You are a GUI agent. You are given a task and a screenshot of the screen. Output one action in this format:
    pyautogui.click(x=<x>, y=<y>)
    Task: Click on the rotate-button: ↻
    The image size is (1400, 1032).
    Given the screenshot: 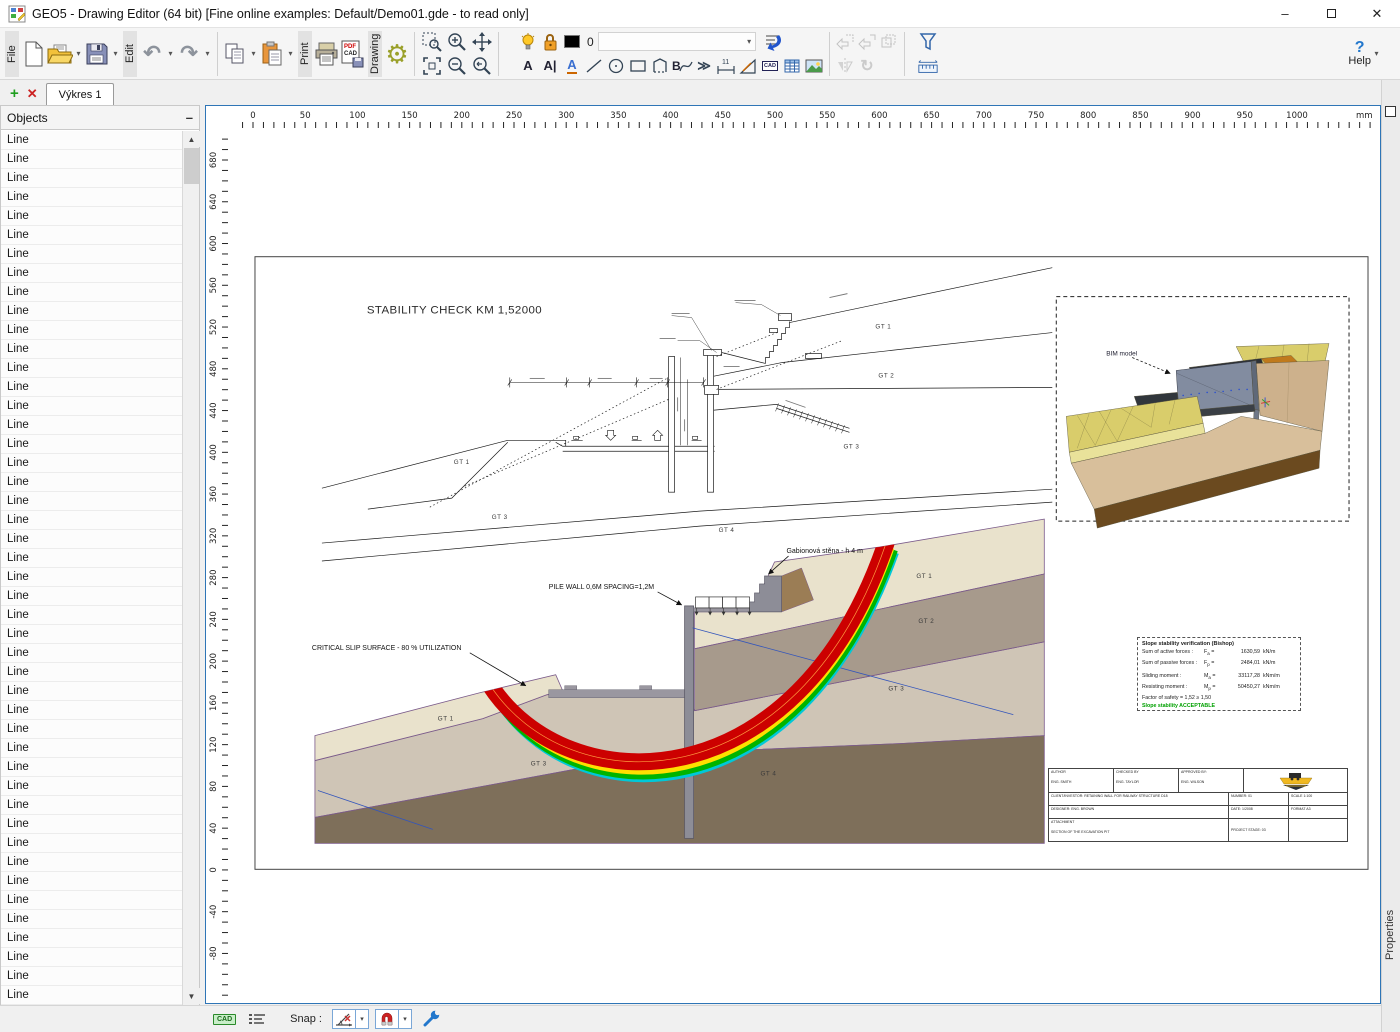 What is the action you would take?
    pyautogui.click(x=867, y=66)
    